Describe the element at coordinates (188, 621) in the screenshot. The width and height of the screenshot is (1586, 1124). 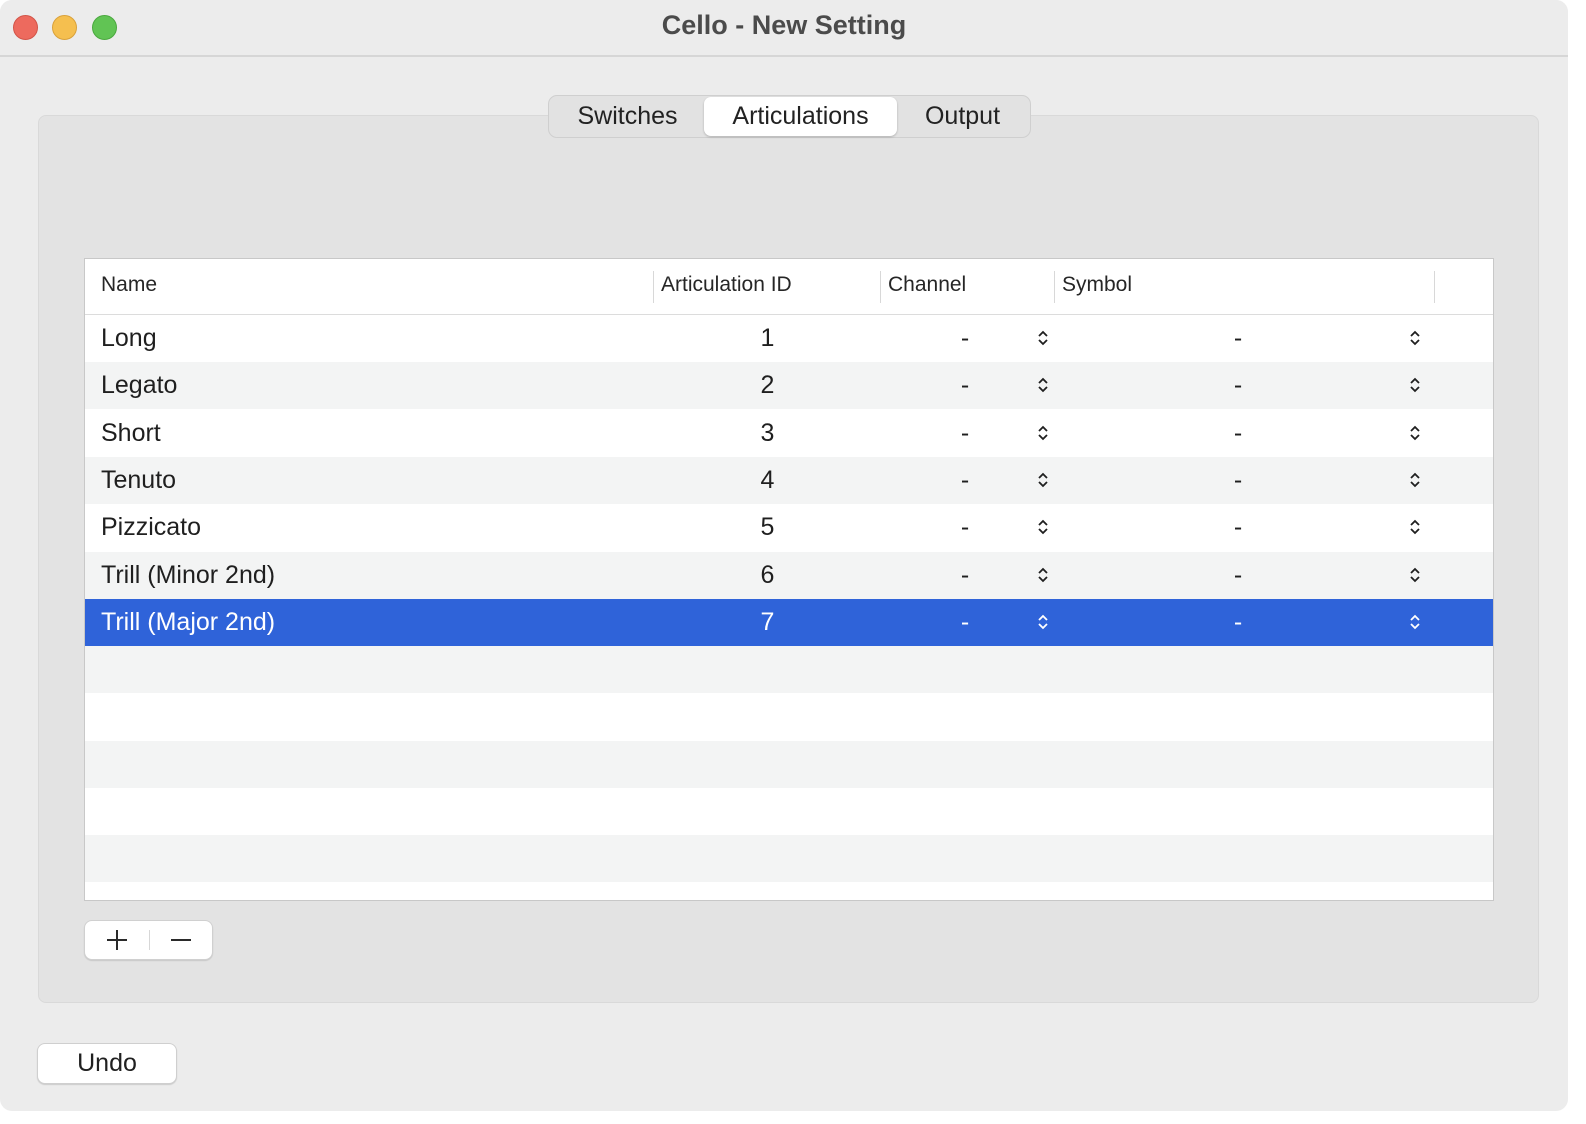
I see `row-name: Trill (Major 2nd)` at that location.